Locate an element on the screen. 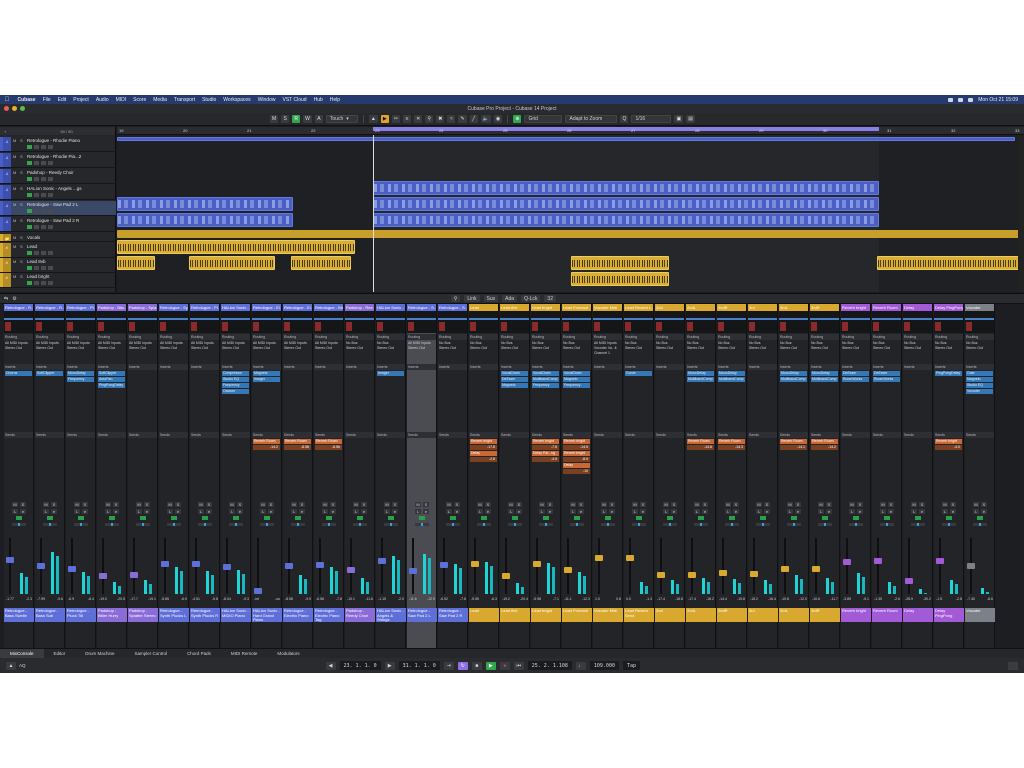 This screenshot has width=1024, height=768. channel-name-top: 2nd is located at coordinates (669, 307).